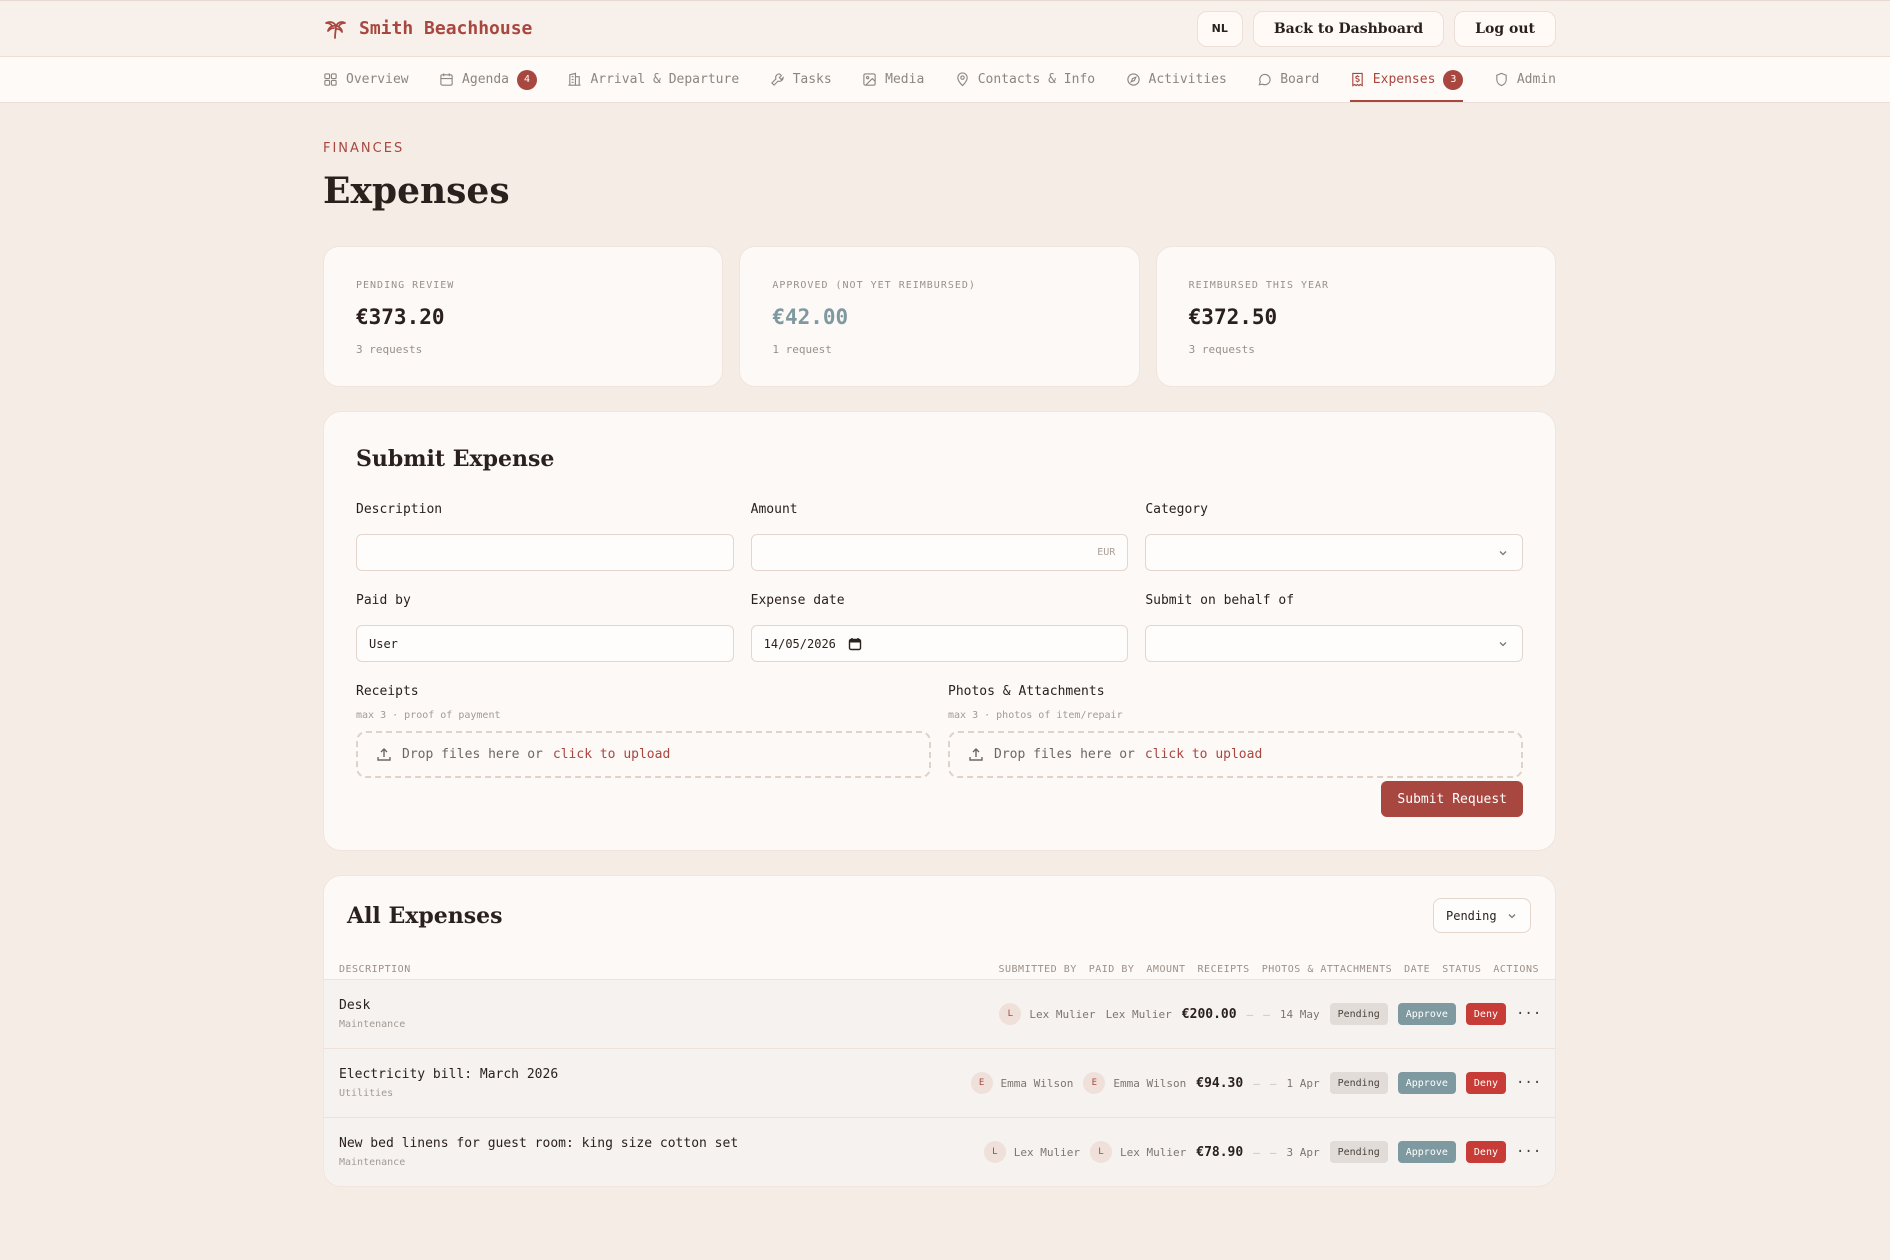 The width and height of the screenshot is (1890, 1260). What do you see at coordinates (416, 191) in the screenshot?
I see `page-title: Expenses` at bounding box center [416, 191].